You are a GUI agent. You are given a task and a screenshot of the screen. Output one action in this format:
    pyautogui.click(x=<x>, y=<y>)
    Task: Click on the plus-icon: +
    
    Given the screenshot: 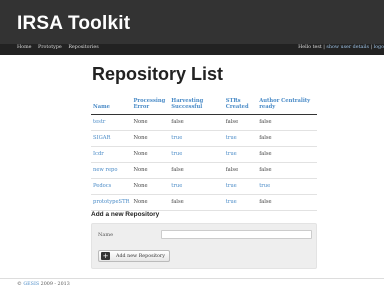 What is the action you would take?
    pyautogui.click(x=105, y=256)
    